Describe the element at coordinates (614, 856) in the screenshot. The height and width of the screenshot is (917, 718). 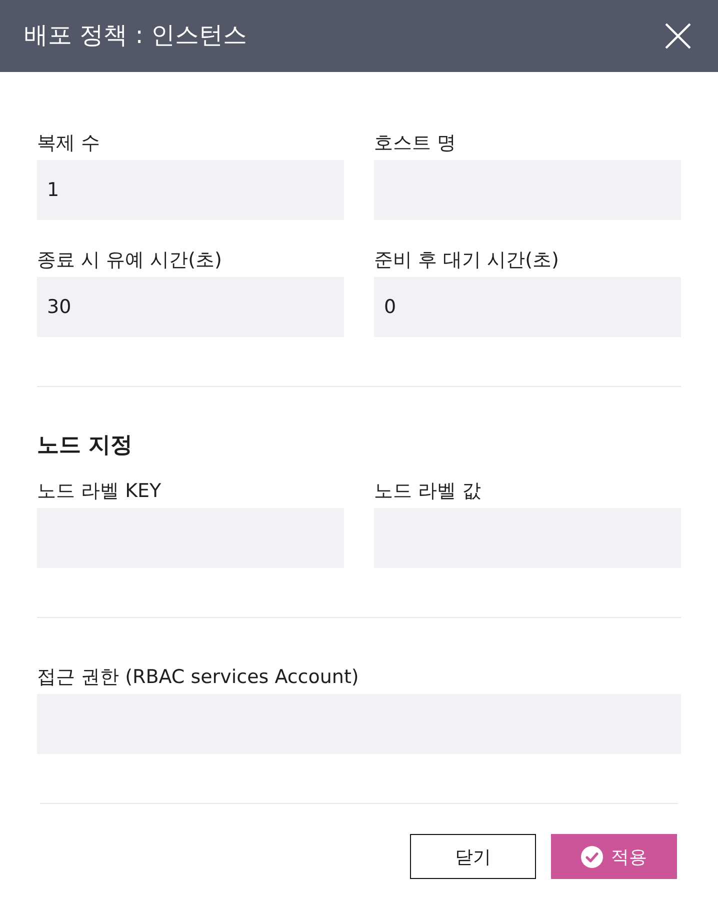
I see `apply-button: 적용` at that location.